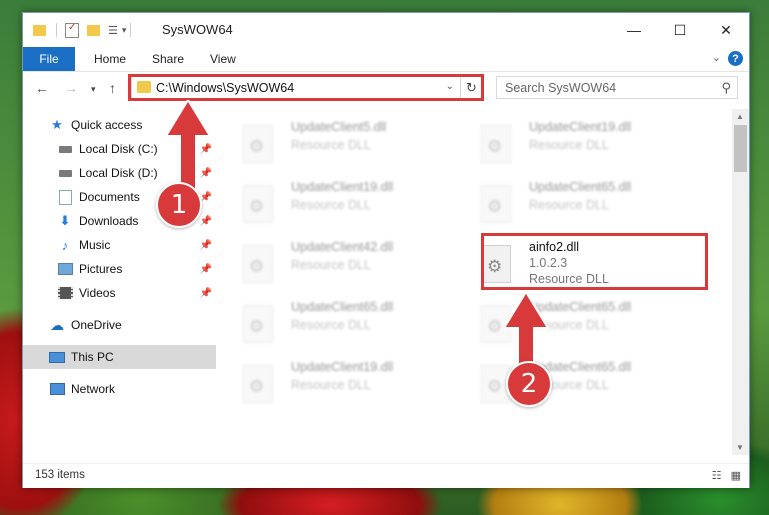 This screenshot has height=515, width=769. What do you see at coordinates (65, 197) in the screenshot?
I see `documents-icon` at bounding box center [65, 197].